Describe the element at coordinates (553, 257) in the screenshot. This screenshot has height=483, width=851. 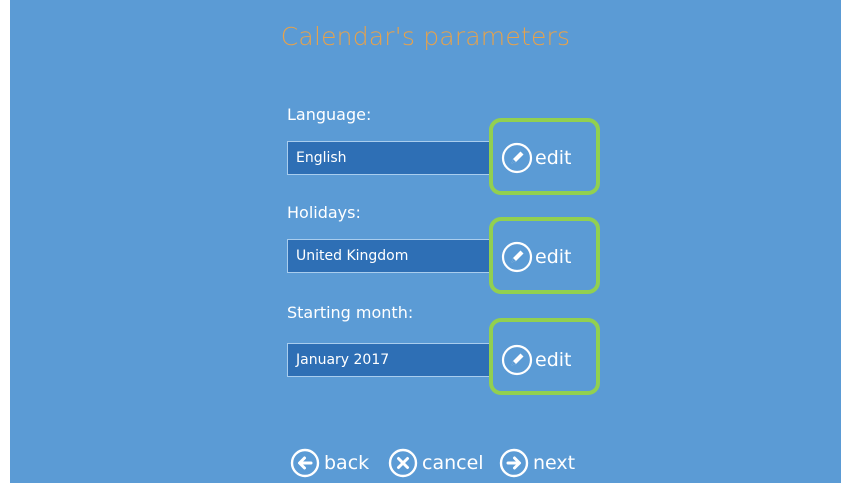
I see `holidays-edit-label: edit` at that location.